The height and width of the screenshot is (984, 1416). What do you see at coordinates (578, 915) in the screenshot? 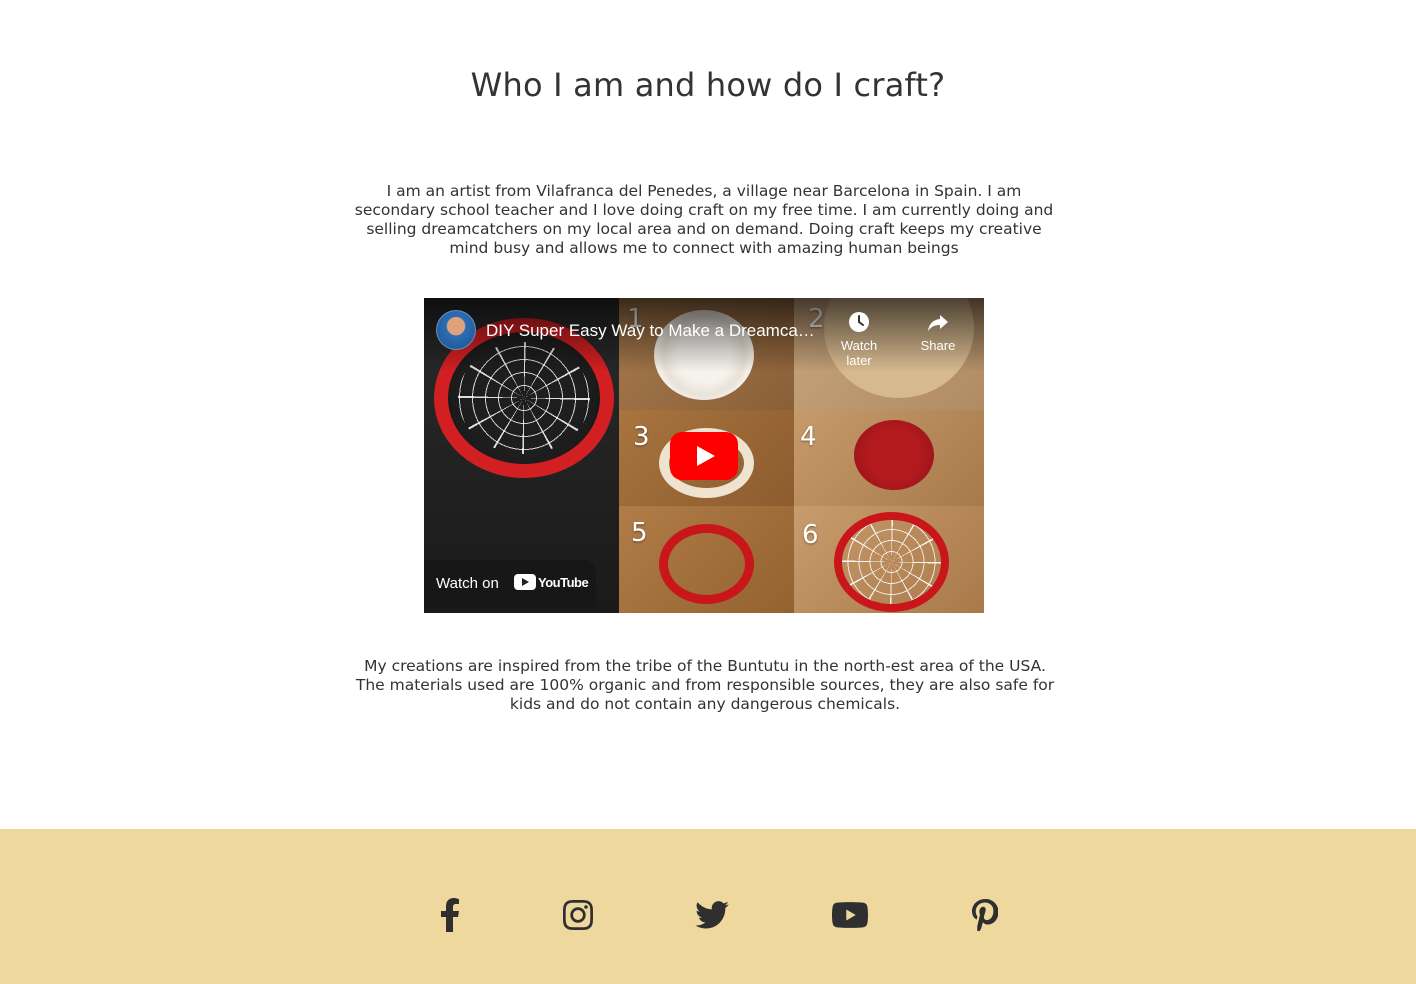
I see `instagram-icon` at bounding box center [578, 915].